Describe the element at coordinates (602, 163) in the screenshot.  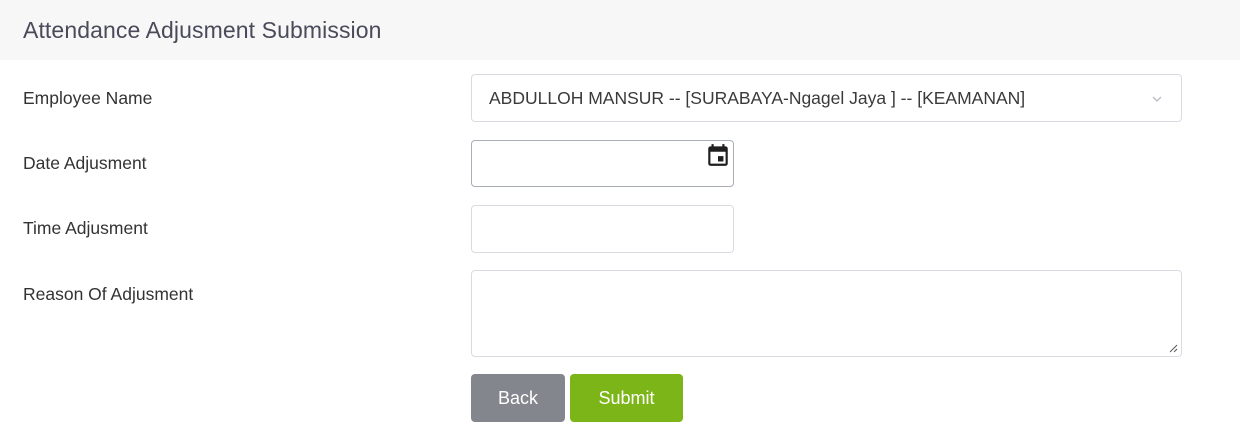
I see `date-adjustment-input` at that location.